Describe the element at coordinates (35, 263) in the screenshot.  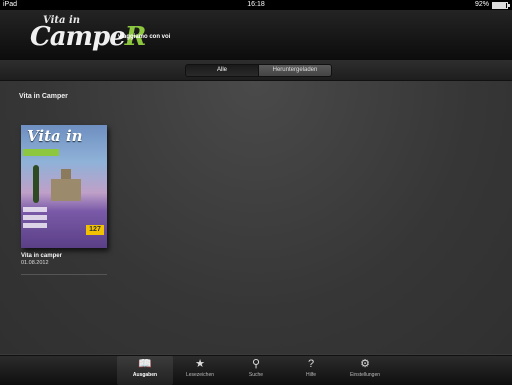
I see `issue-date: 01.08.2012` at that location.